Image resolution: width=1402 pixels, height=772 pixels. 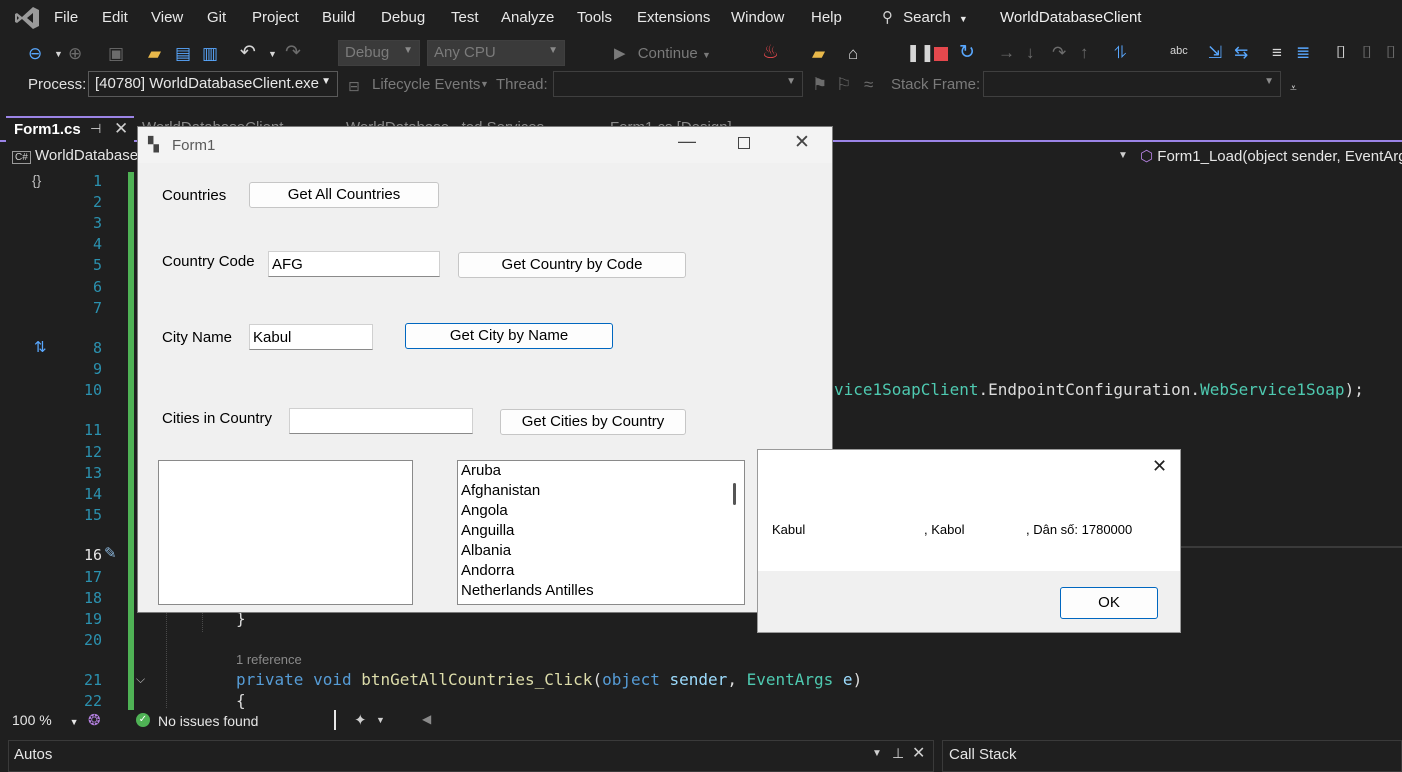 I want to click on cities-listbox, so click(x=285, y=532).